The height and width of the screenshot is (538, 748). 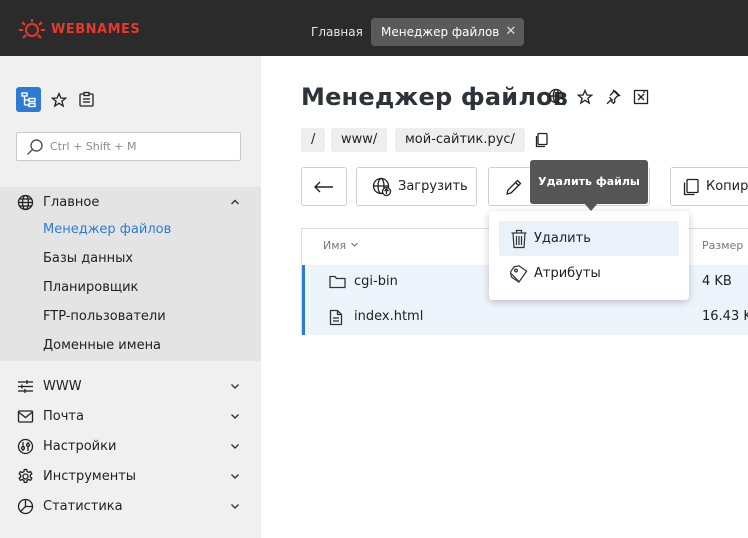 I want to click on file-name: cgi-bin, so click(x=376, y=281).